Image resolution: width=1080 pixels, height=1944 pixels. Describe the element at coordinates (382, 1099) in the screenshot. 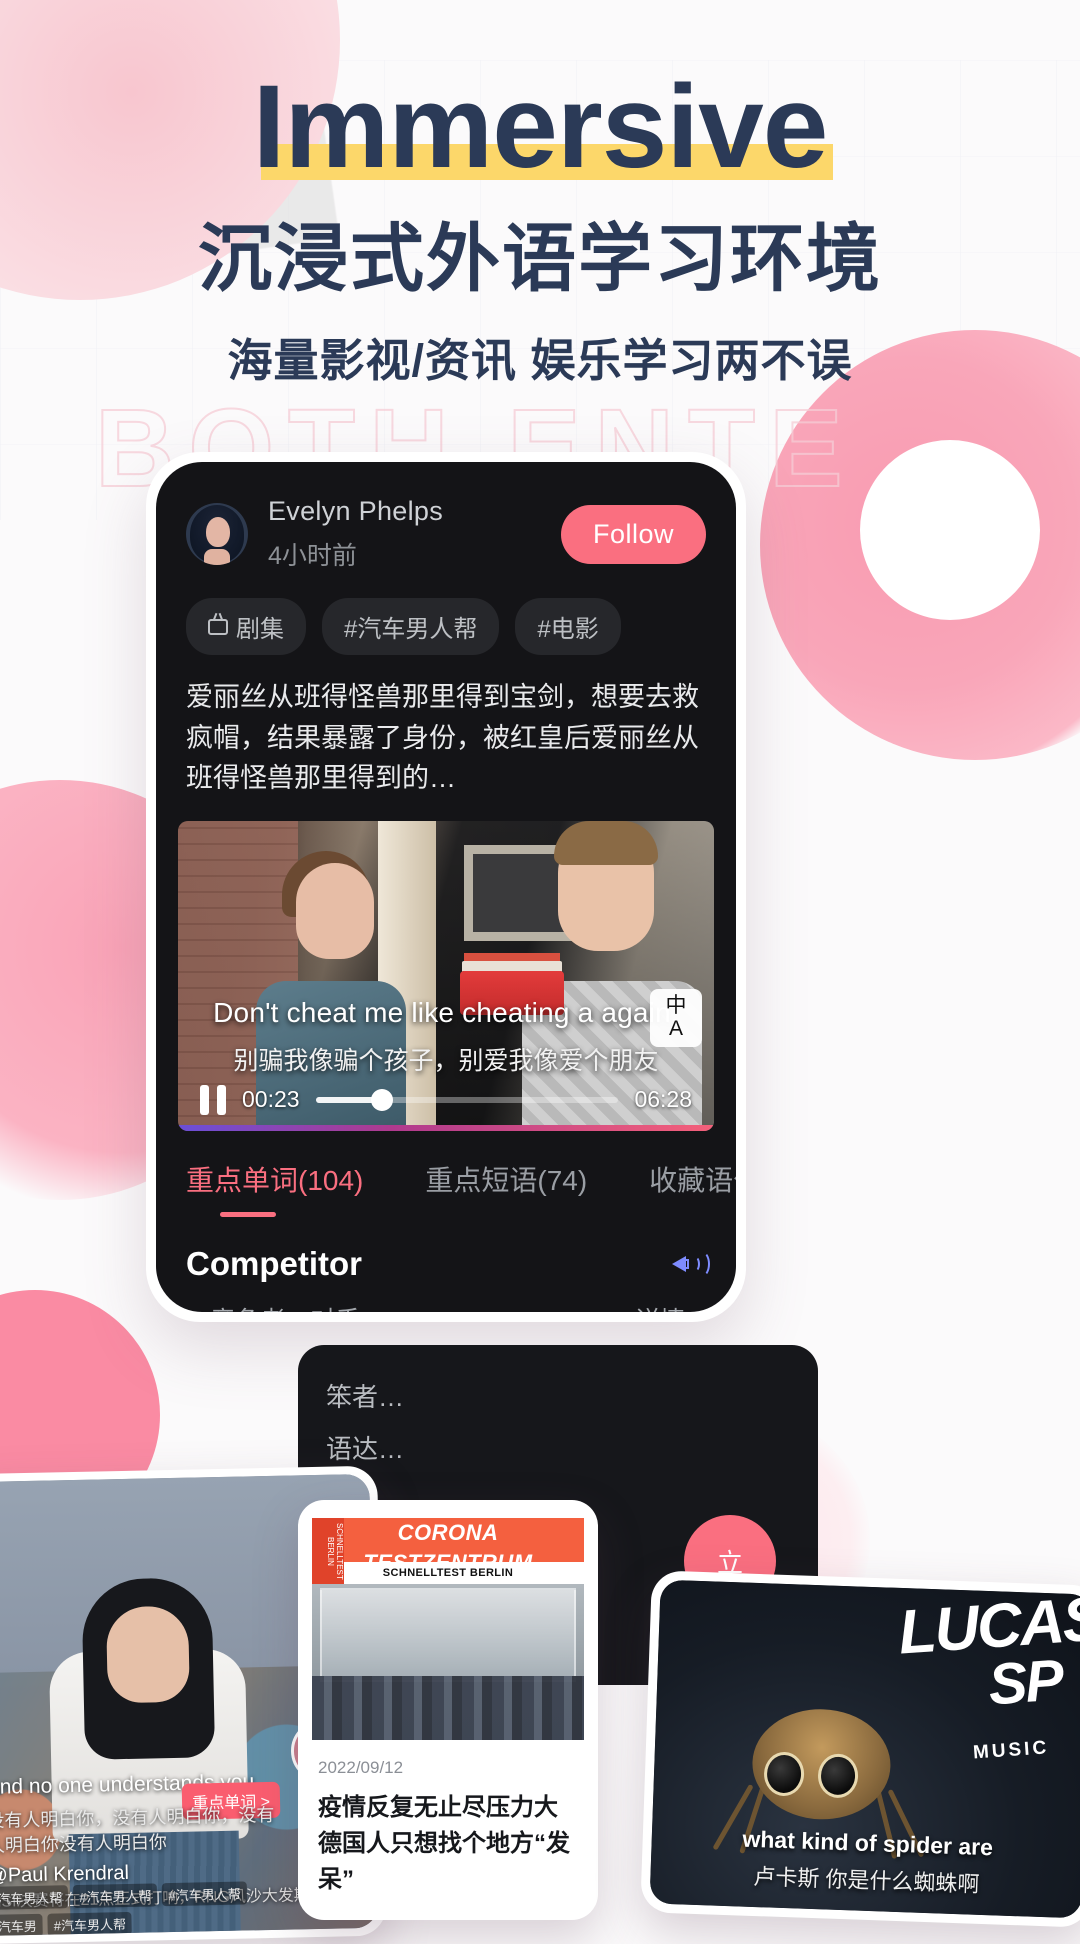

I see `progress-knob` at that location.